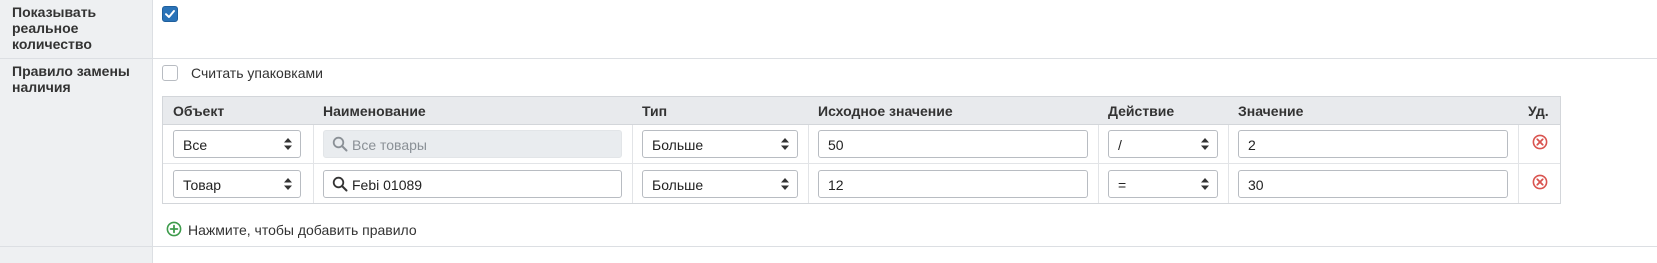 This screenshot has width=1657, height=263. I want to click on source-value-text: 12, so click(836, 185).